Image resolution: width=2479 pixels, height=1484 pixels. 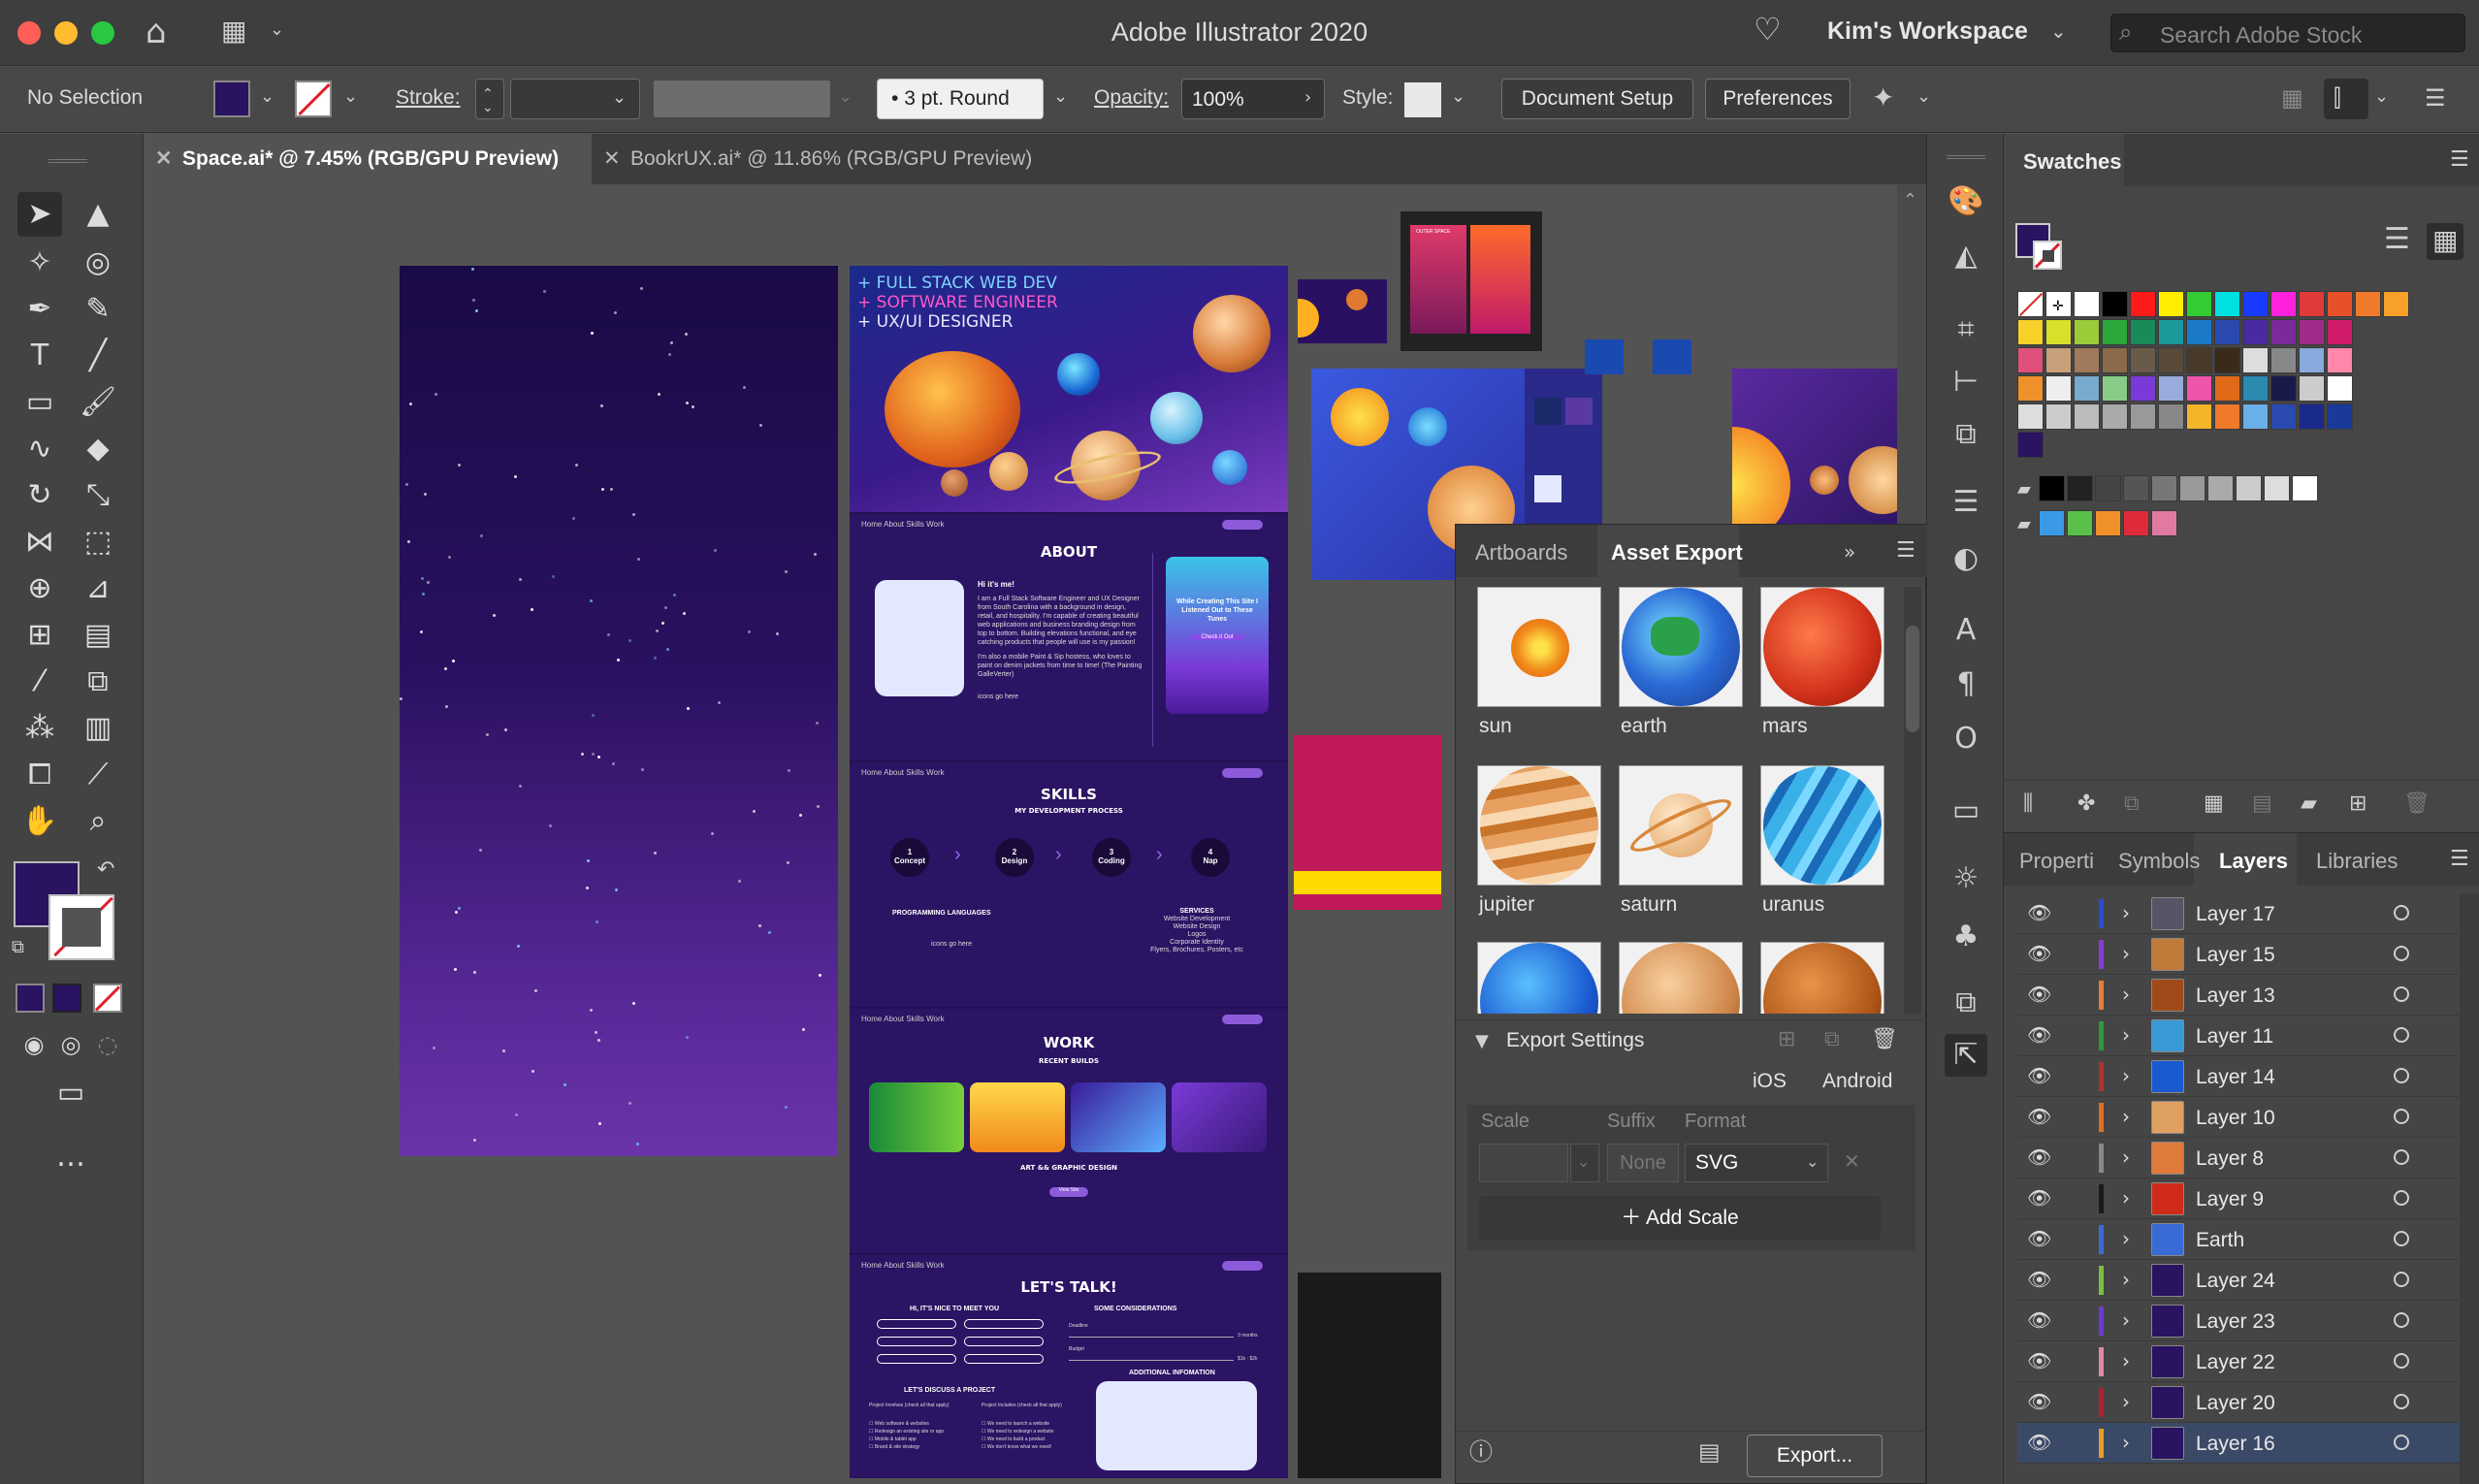 What do you see at coordinates (107, 1044) in the screenshot?
I see `draw-inside-icon: ◌` at bounding box center [107, 1044].